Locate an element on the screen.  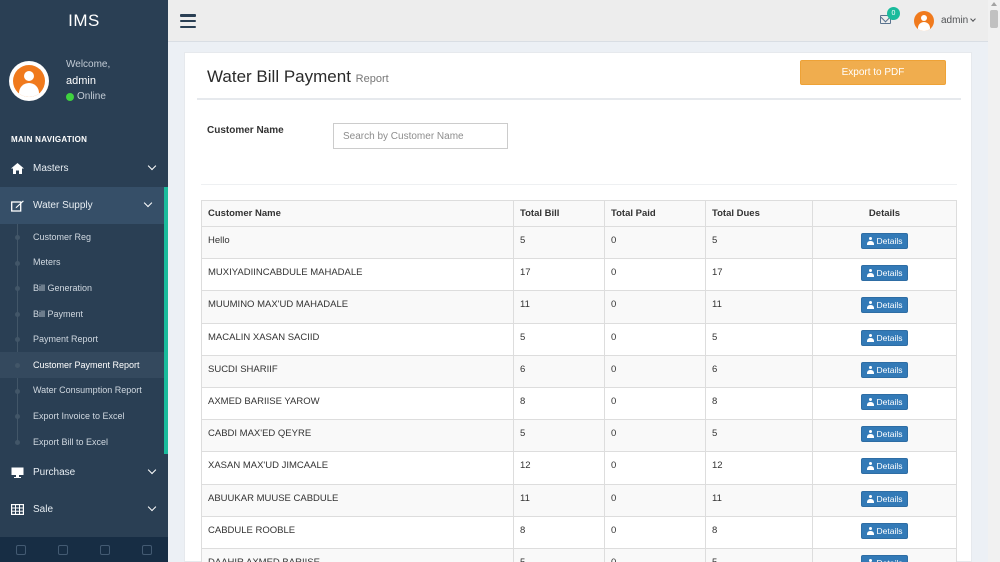
header-total-bill: Total Bill is located at coordinates (559, 213).